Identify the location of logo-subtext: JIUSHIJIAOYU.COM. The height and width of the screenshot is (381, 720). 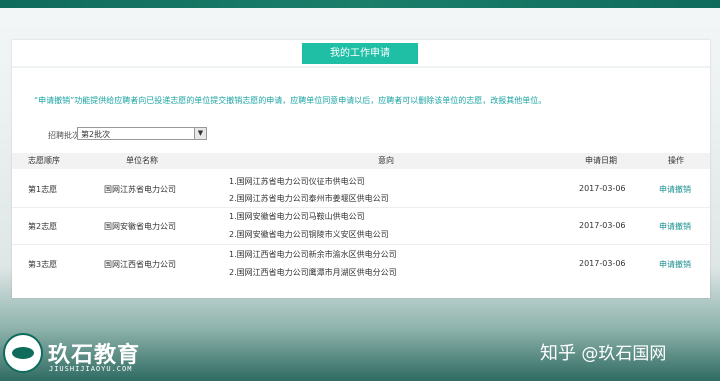
(91, 369).